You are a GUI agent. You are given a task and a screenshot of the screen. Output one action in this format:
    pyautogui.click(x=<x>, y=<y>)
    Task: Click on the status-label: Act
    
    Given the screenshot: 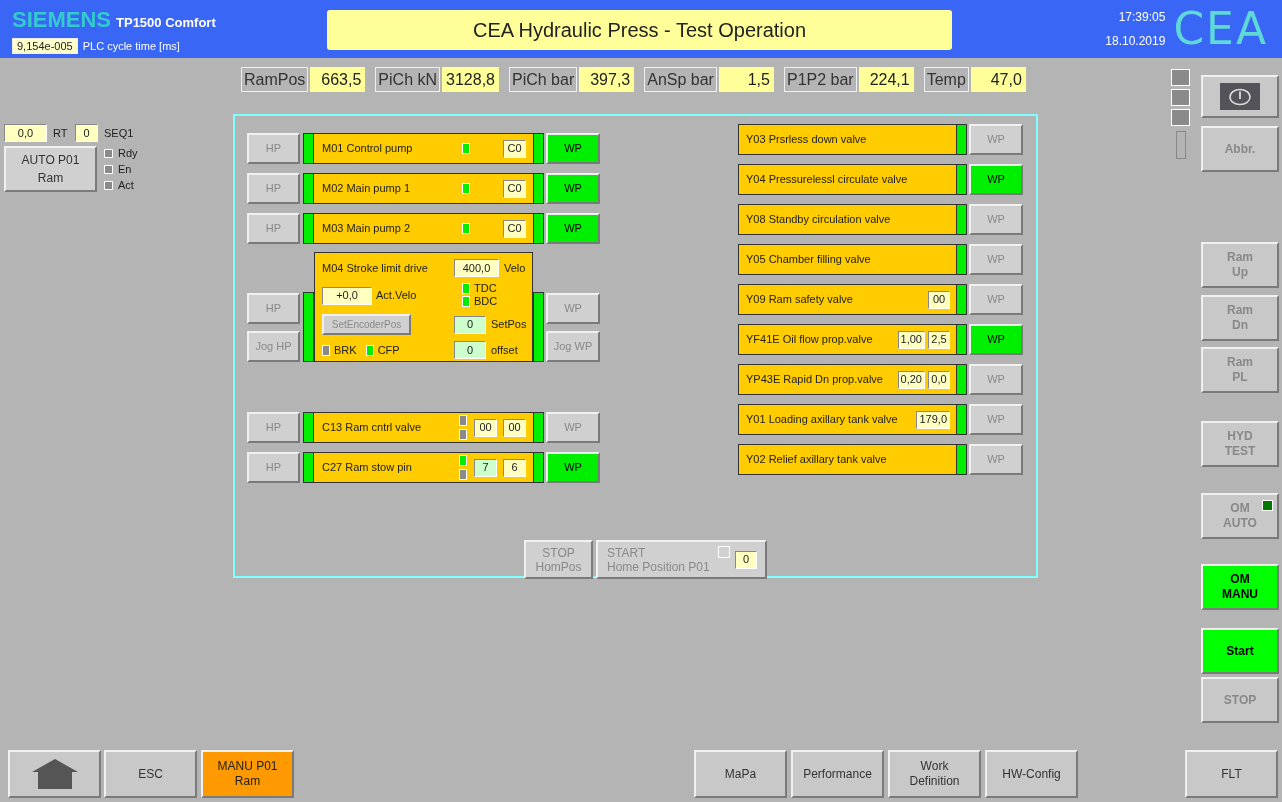 What is the action you would take?
    pyautogui.click(x=126, y=186)
    